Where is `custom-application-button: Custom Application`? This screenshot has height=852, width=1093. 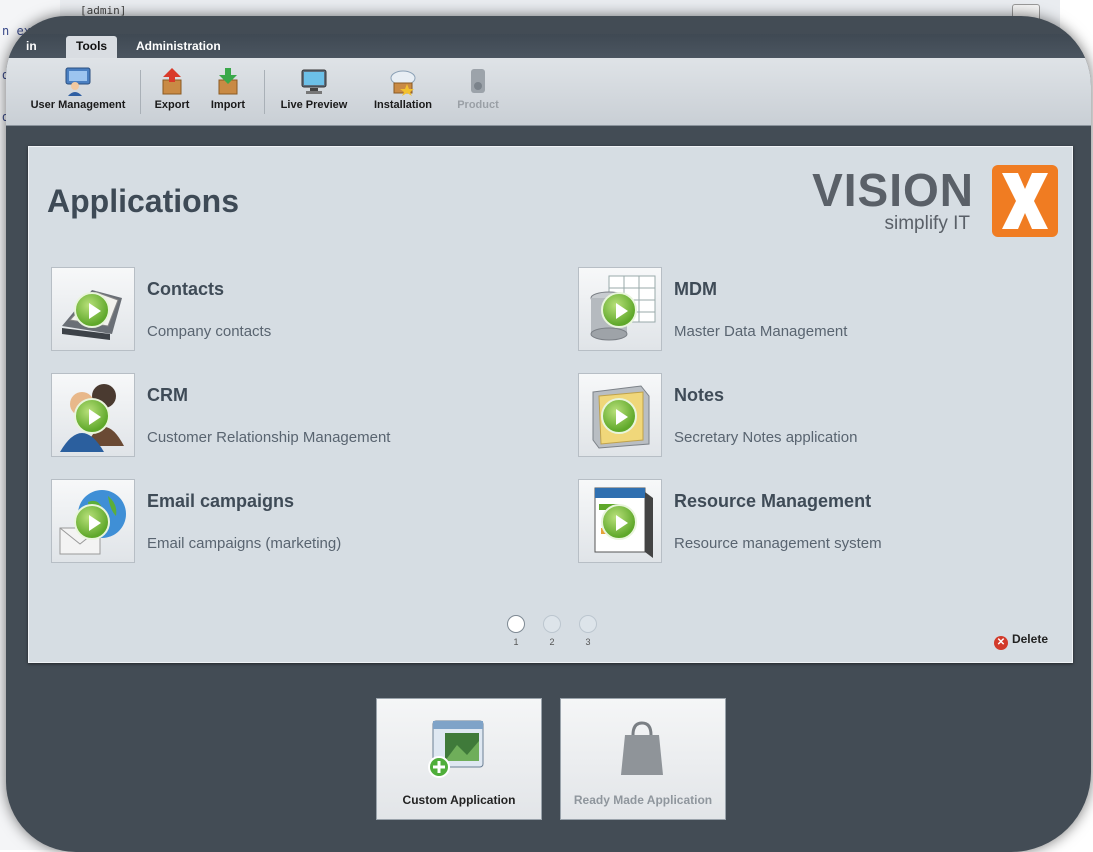
custom-application-button: Custom Application is located at coordinates (459, 759).